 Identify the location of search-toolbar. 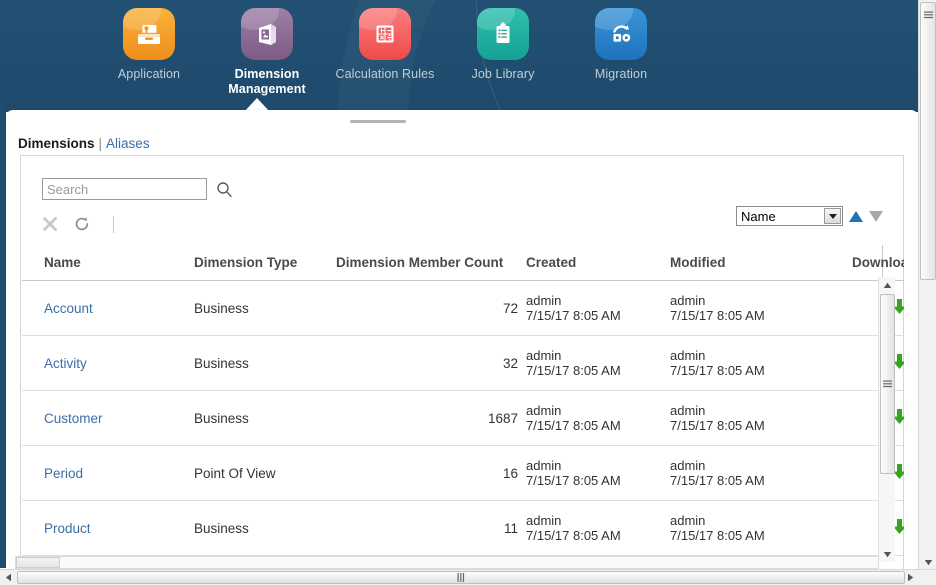
(137, 189).